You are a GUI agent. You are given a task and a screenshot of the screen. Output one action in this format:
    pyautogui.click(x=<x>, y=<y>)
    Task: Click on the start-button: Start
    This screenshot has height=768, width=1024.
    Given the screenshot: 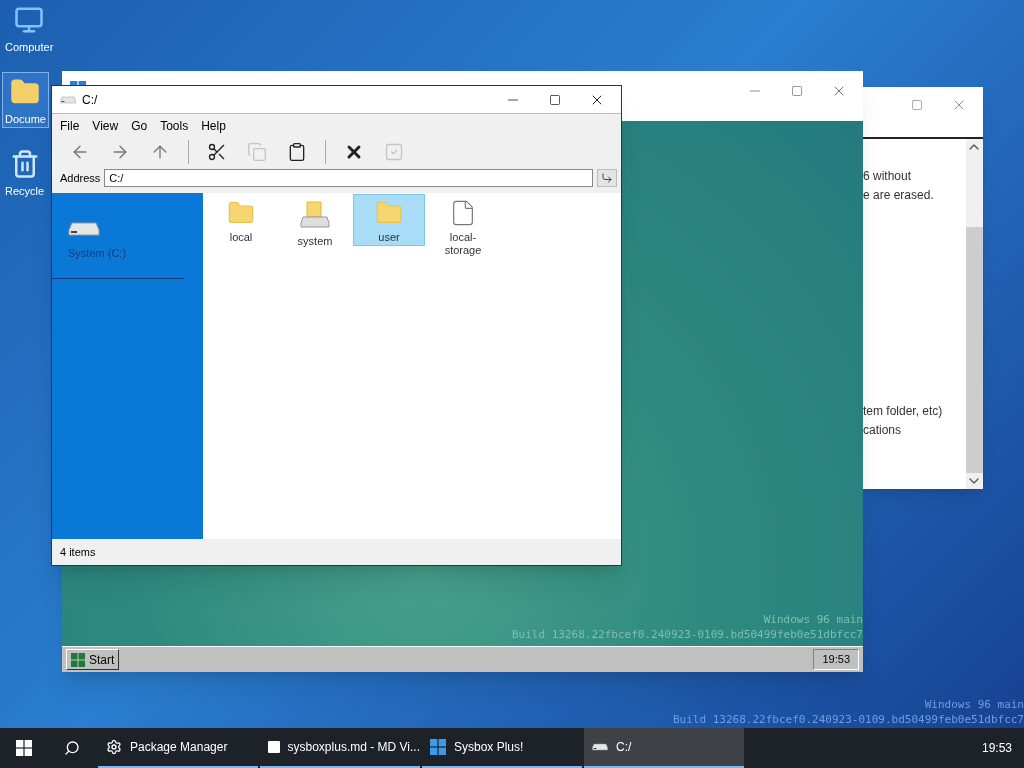 What is the action you would take?
    pyautogui.click(x=93, y=659)
    